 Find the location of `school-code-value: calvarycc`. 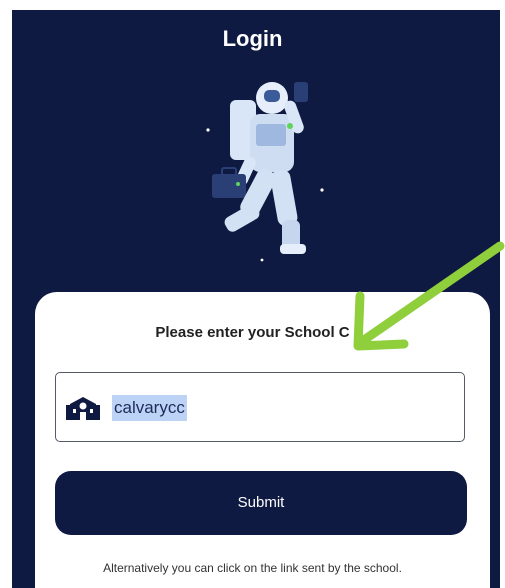

school-code-value: calvarycc is located at coordinates (149, 408).